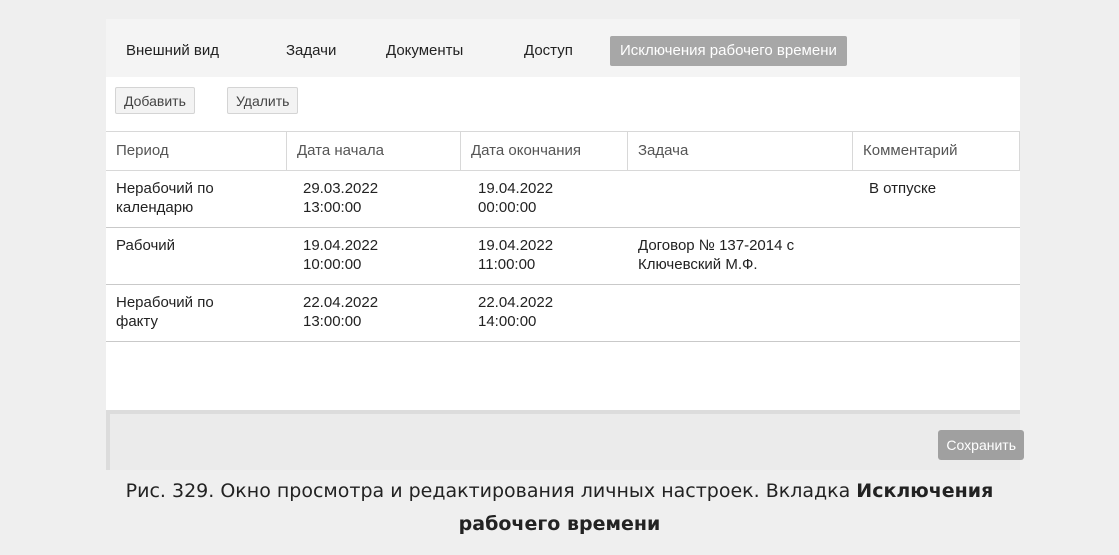  What do you see at coordinates (936, 151) in the screenshot?
I see `column-header-comment: Комментарий` at bounding box center [936, 151].